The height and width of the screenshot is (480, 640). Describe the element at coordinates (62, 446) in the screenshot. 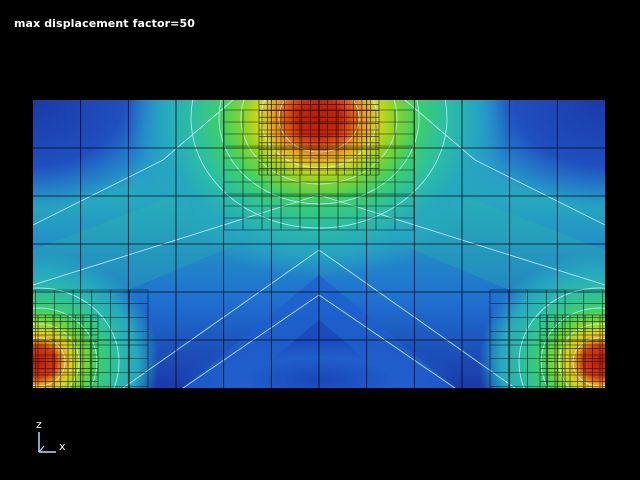

I see `axis-label-x: x` at that location.